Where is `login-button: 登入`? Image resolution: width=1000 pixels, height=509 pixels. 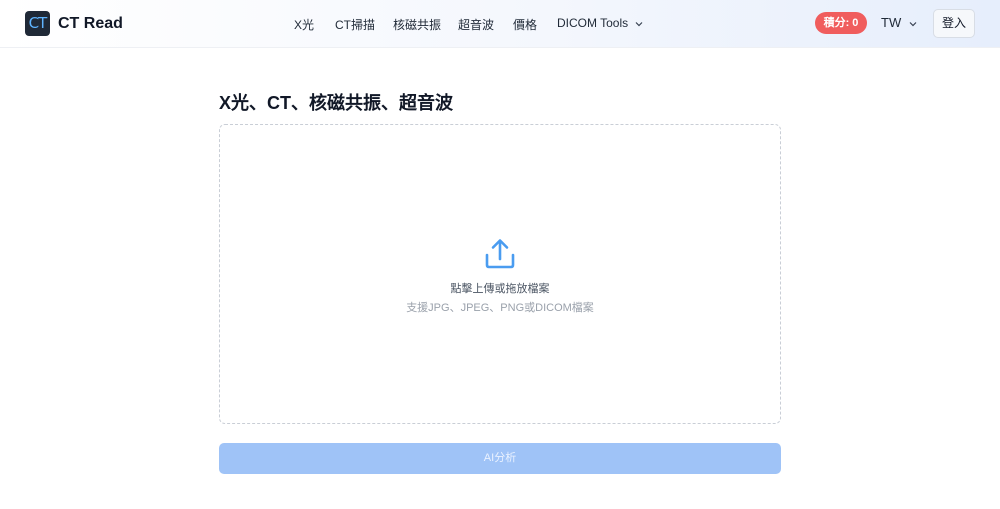
login-button: 登入 is located at coordinates (954, 23).